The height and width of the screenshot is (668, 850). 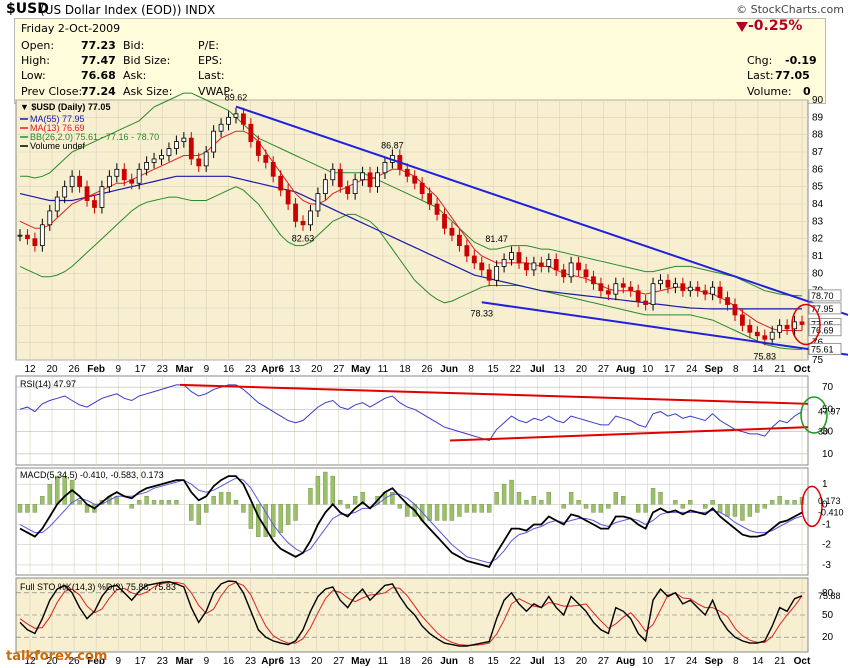 I want to click on x-tick-label-bottom: 23, so click(x=163, y=661).